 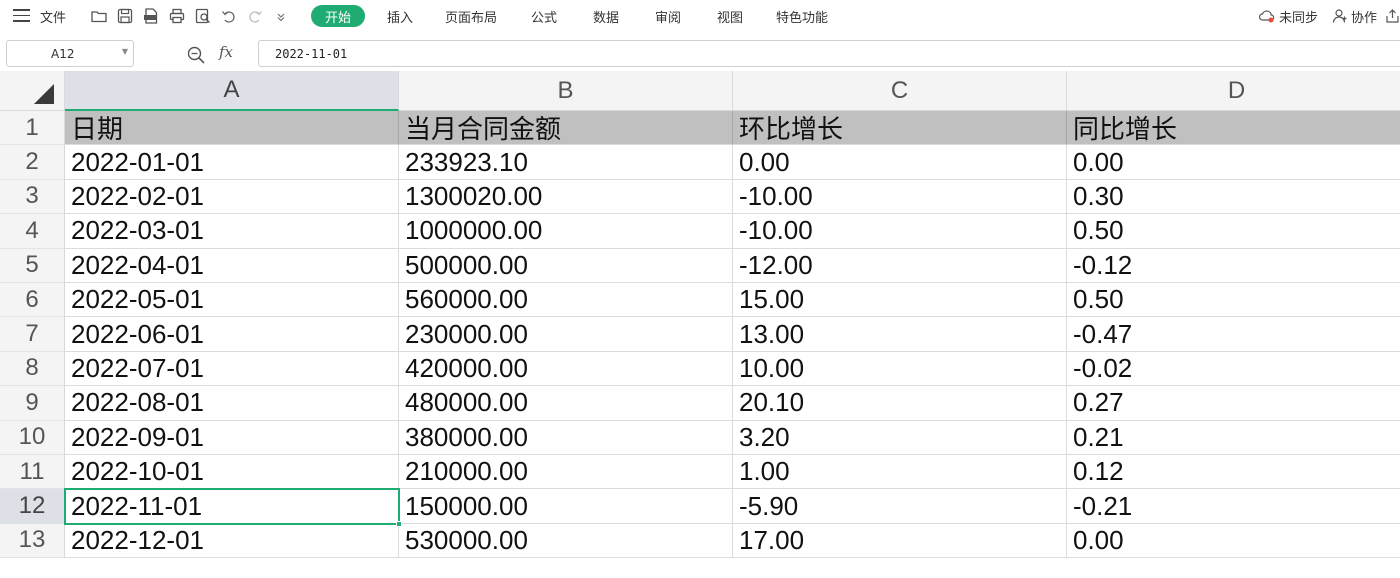 I want to click on cell-a5: 2022-04-01, so click(x=232, y=265).